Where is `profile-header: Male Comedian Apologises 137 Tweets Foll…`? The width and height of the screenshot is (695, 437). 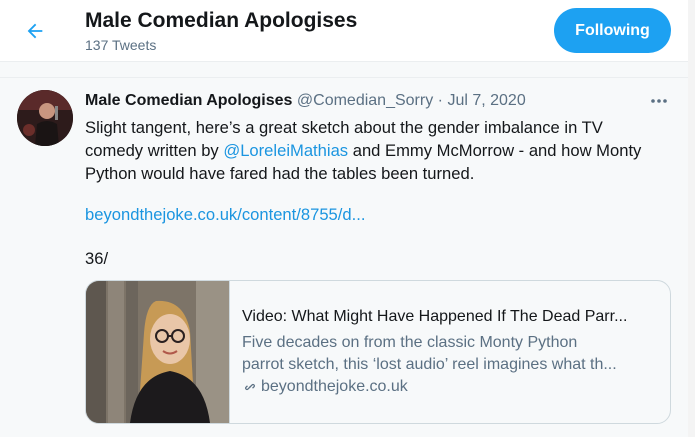
profile-header: Male Comedian Apologises 137 Tweets Foll… is located at coordinates (344, 31).